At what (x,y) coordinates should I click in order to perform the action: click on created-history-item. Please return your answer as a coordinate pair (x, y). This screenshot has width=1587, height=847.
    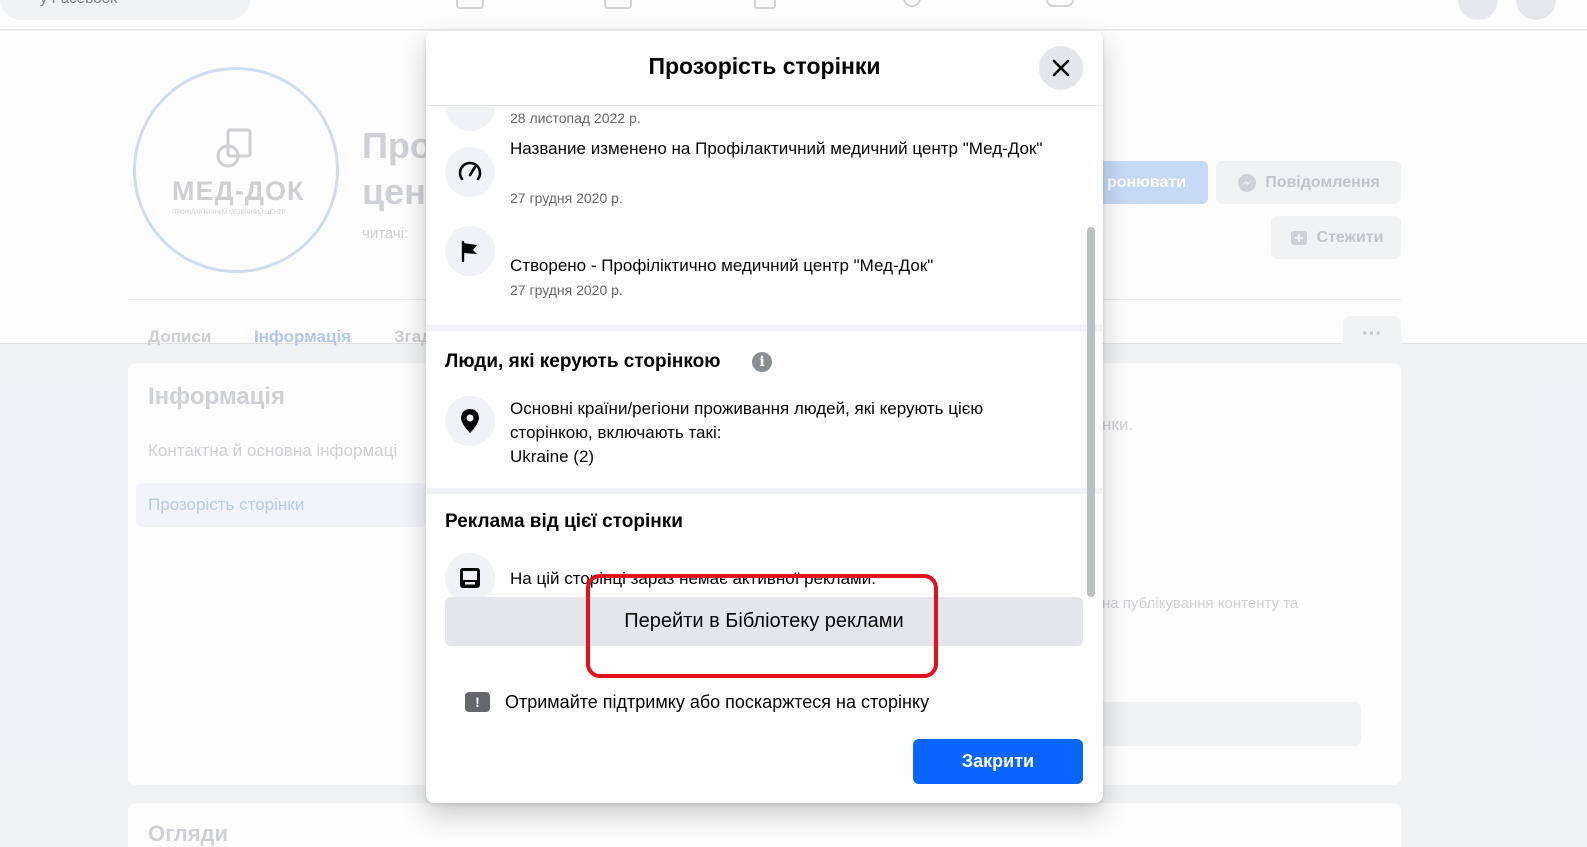
    Looking at the image, I should click on (470, 251).